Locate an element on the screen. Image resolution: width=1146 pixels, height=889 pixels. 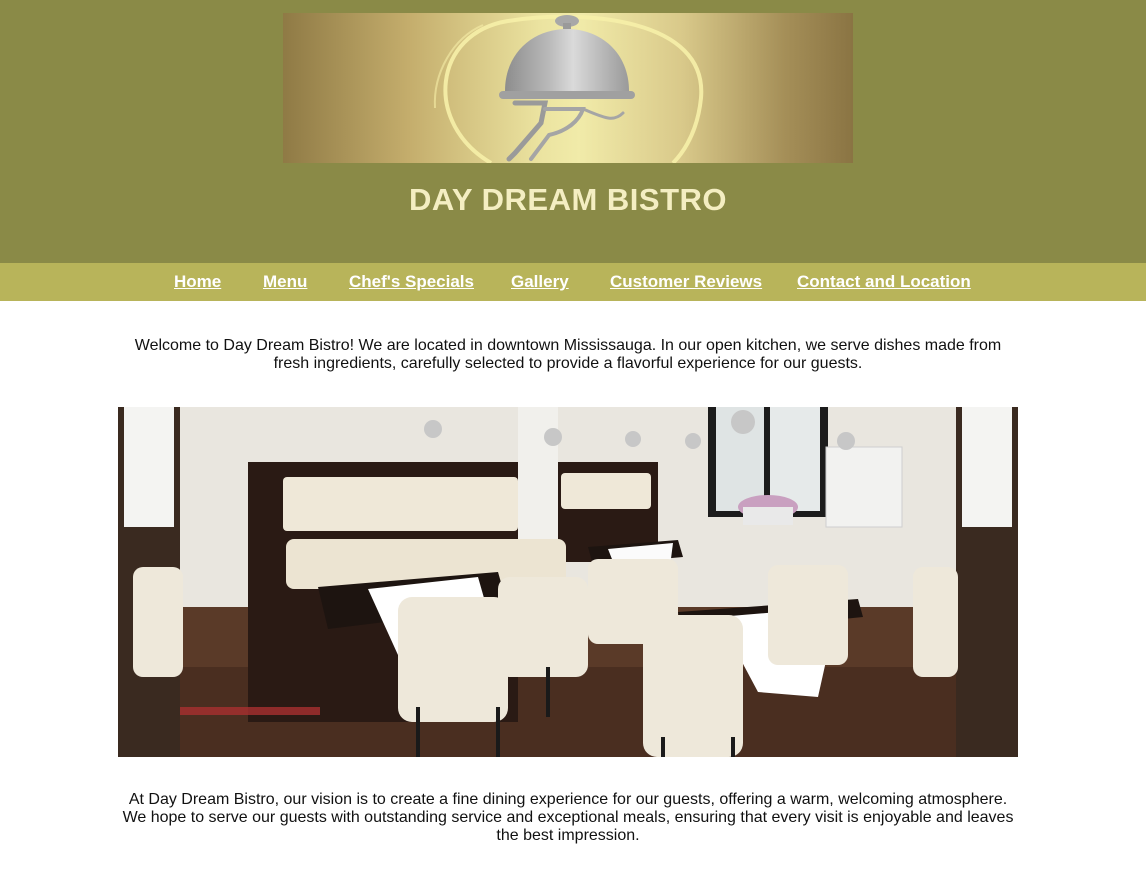
nav-link-menu: Menu is located at coordinates (285, 282).